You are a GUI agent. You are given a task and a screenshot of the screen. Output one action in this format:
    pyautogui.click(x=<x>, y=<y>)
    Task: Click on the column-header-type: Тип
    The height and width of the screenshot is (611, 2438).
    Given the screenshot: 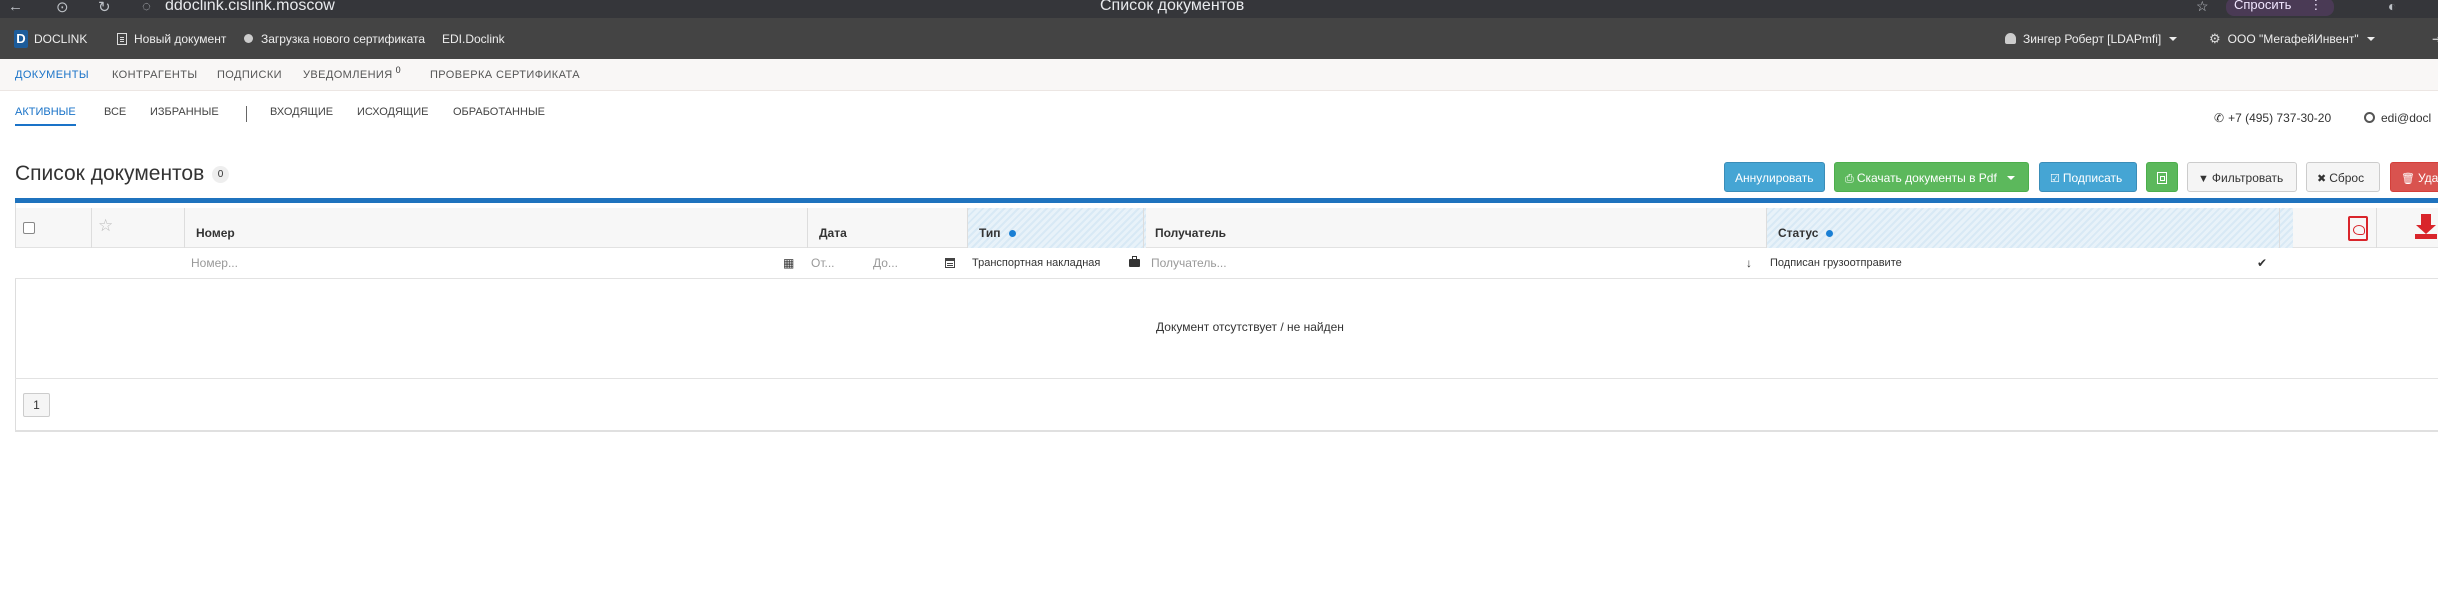 What is the action you would take?
    pyautogui.click(x=997, y=228)
    